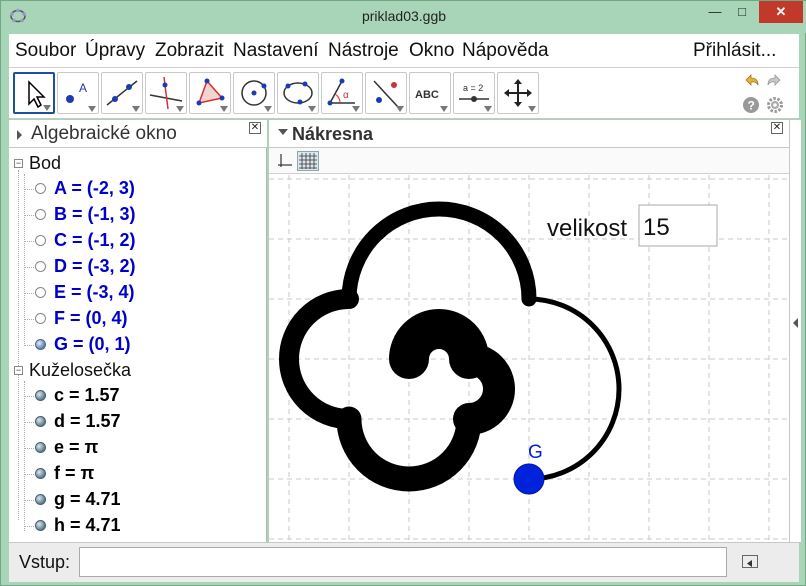  Describe the element at coordinates (505, 51) in the screenshot. I see `menu-napoveda: Nápověda` at that location.